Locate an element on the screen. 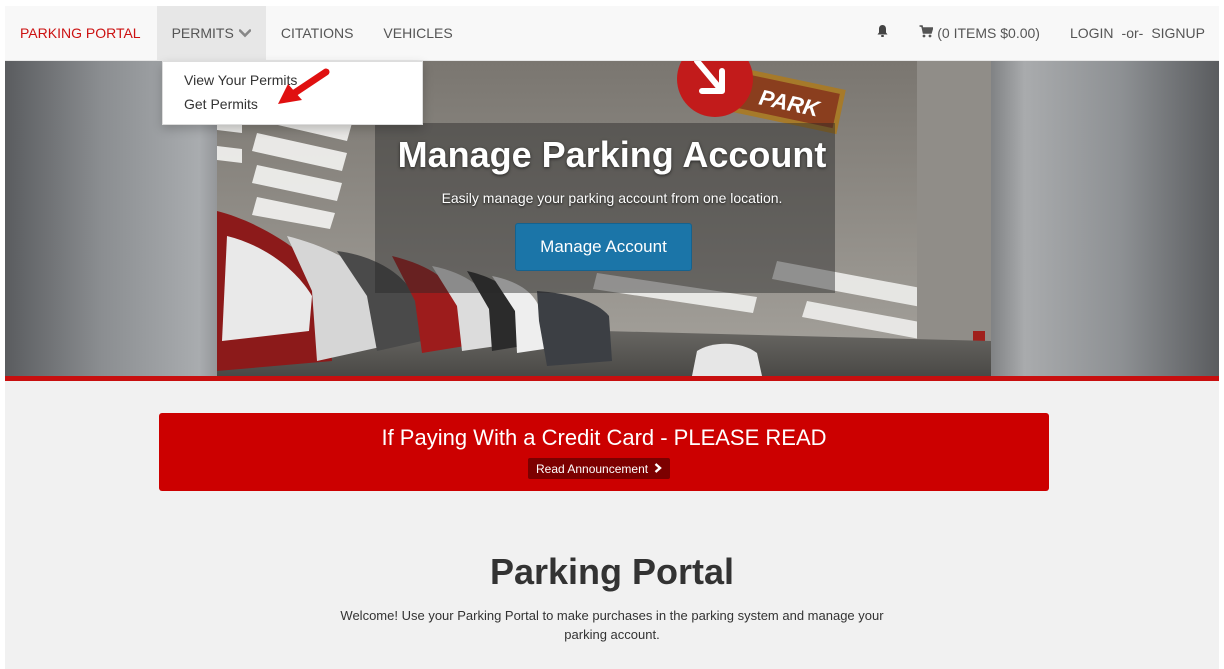 The height and width of the screenshot is (669, 1224). cart-summary: (0 ITEMS $0.00) is located at coordinates (988, 33).